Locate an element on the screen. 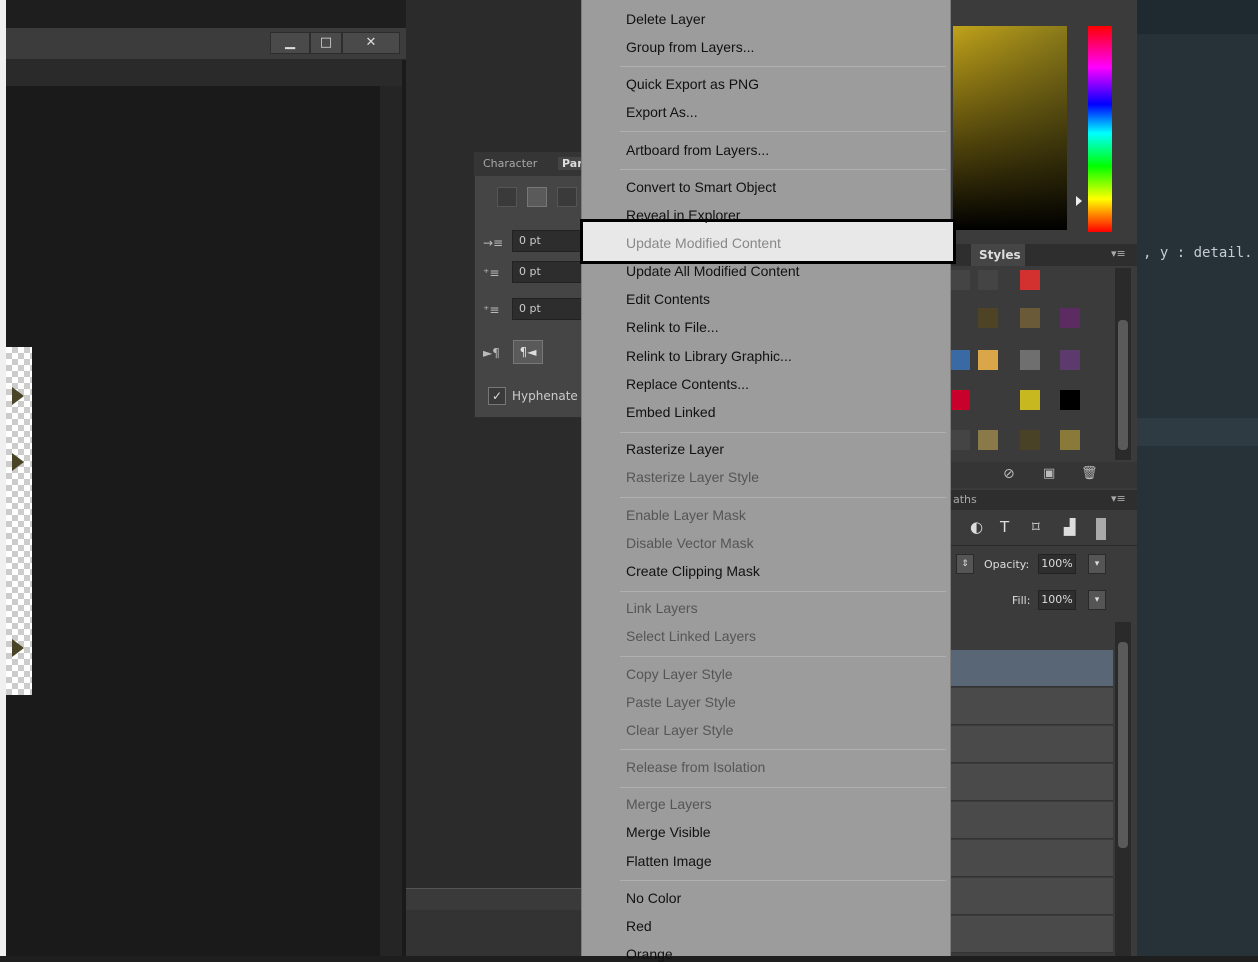 Image resolution: width=1258 pixels, height=962 pixels. menu-item-disable-vector-mask: Disable Vector Mask is located at coordinates (690, 543).